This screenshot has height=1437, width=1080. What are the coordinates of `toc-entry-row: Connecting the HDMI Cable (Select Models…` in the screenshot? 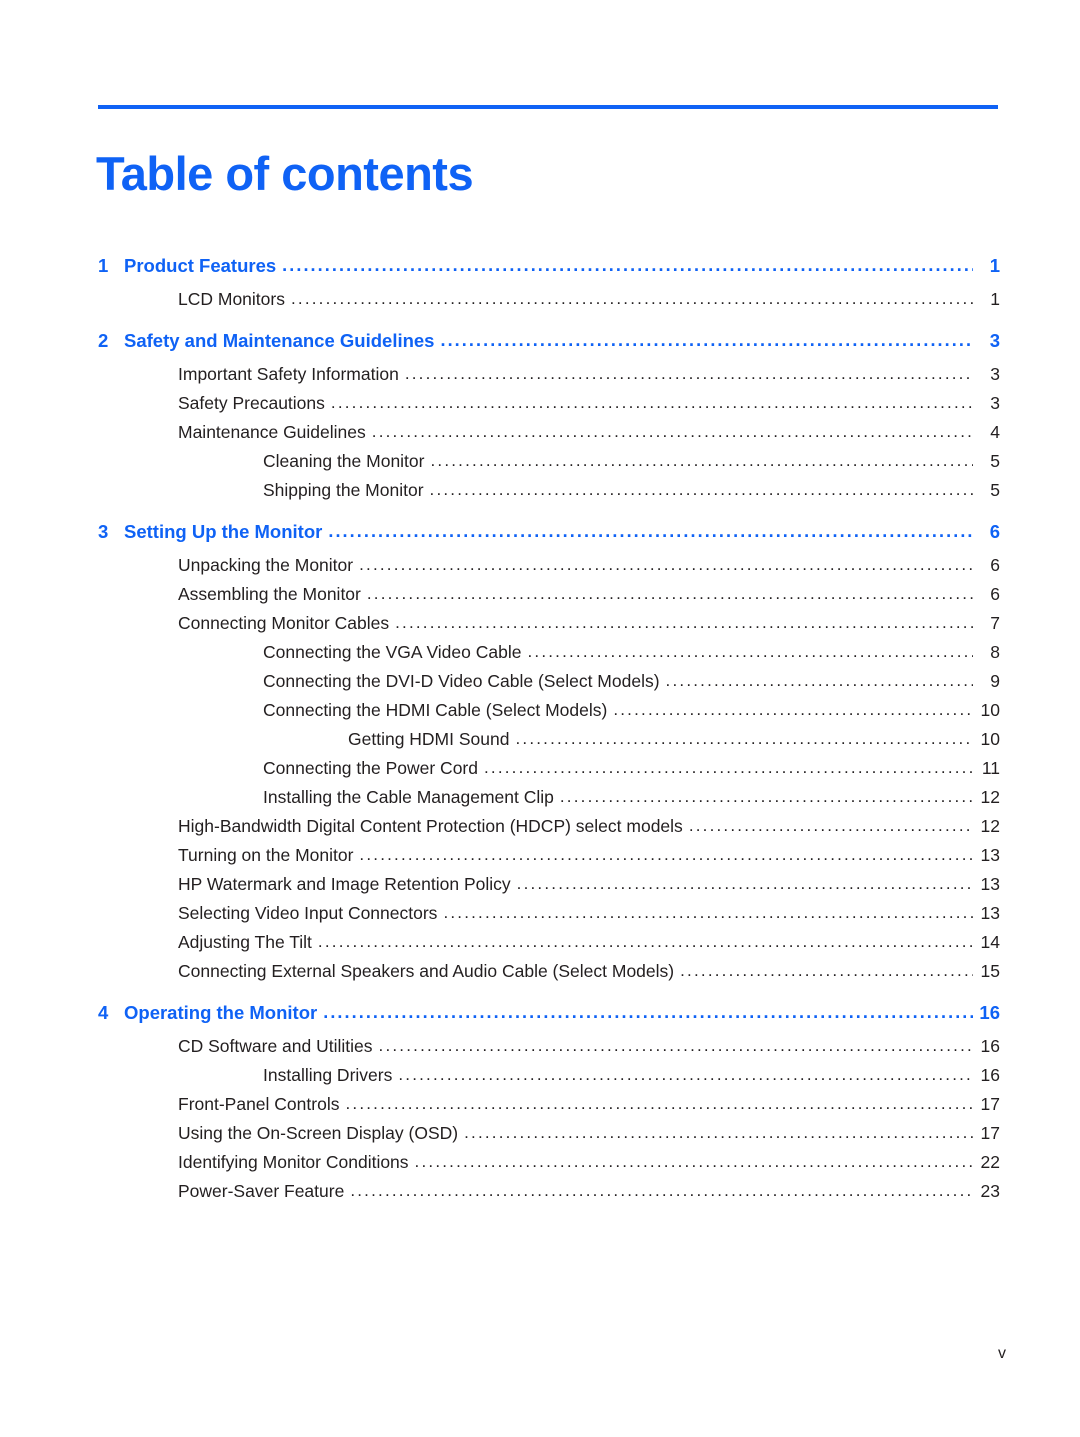 It's located at (540, 714).